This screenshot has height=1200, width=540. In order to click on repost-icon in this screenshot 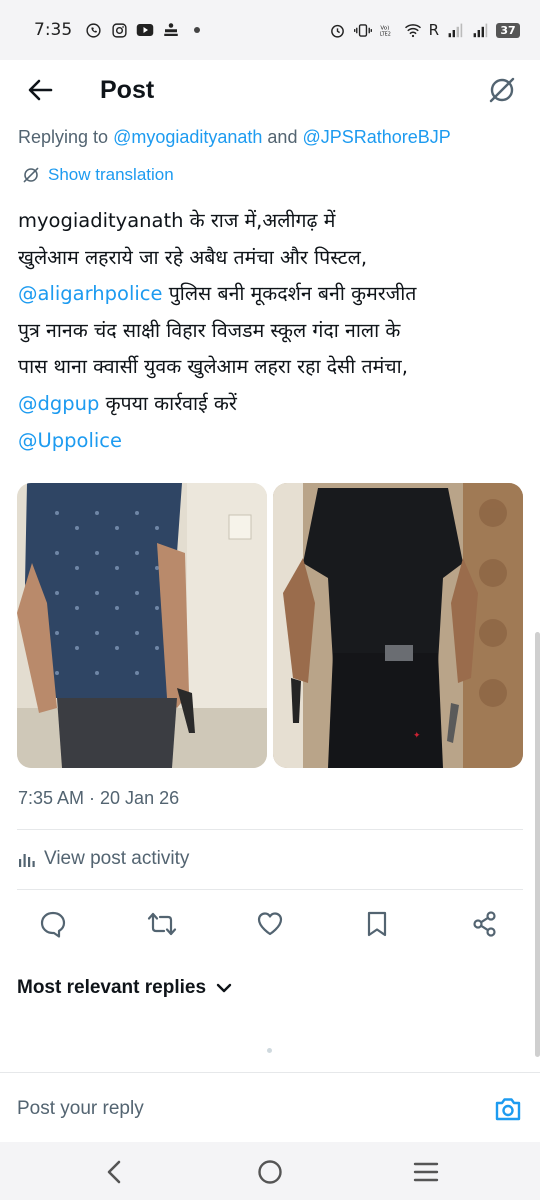, I will do `click(162, 924)`.